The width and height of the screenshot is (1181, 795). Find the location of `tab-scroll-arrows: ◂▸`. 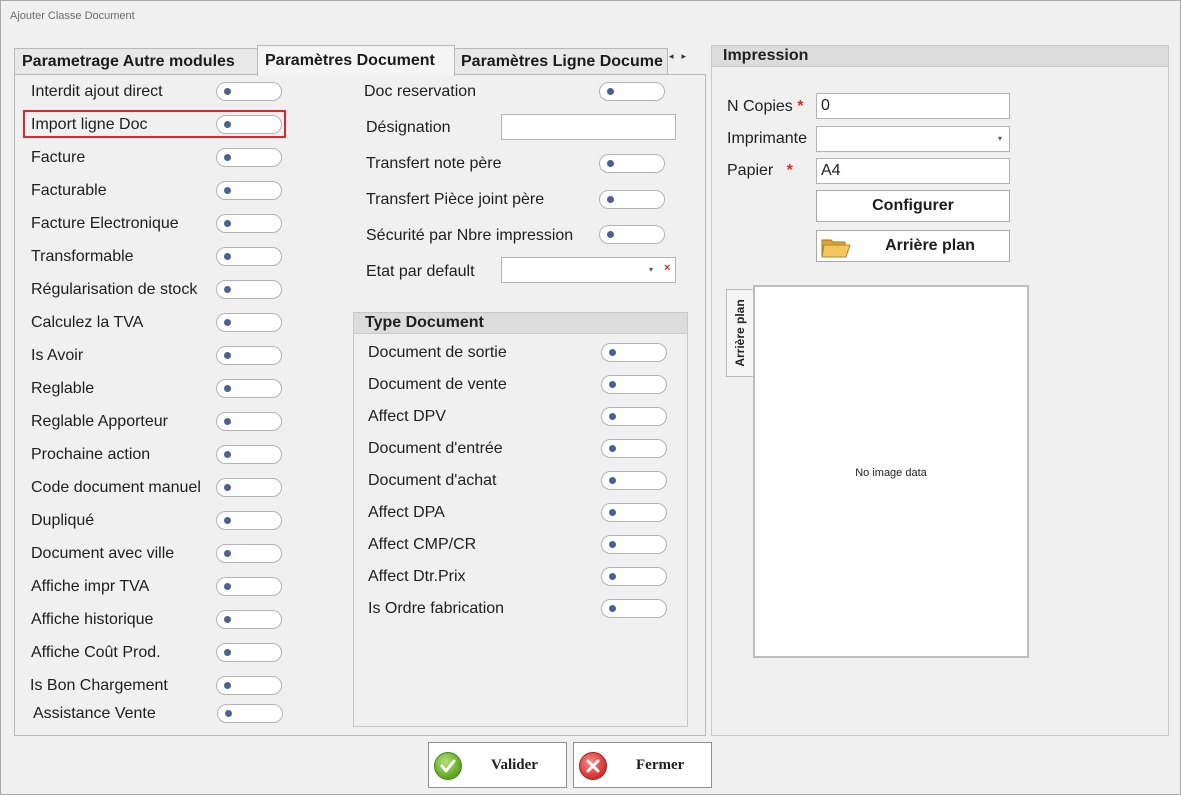

tab-scroll-arrows: ◂▸ is located at coordinates (681, 56).